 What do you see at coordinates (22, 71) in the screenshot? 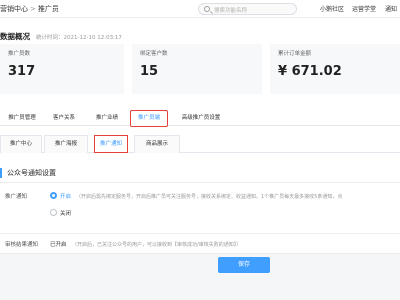
I see `stat-value: 317` at bounding box center [22, 71].